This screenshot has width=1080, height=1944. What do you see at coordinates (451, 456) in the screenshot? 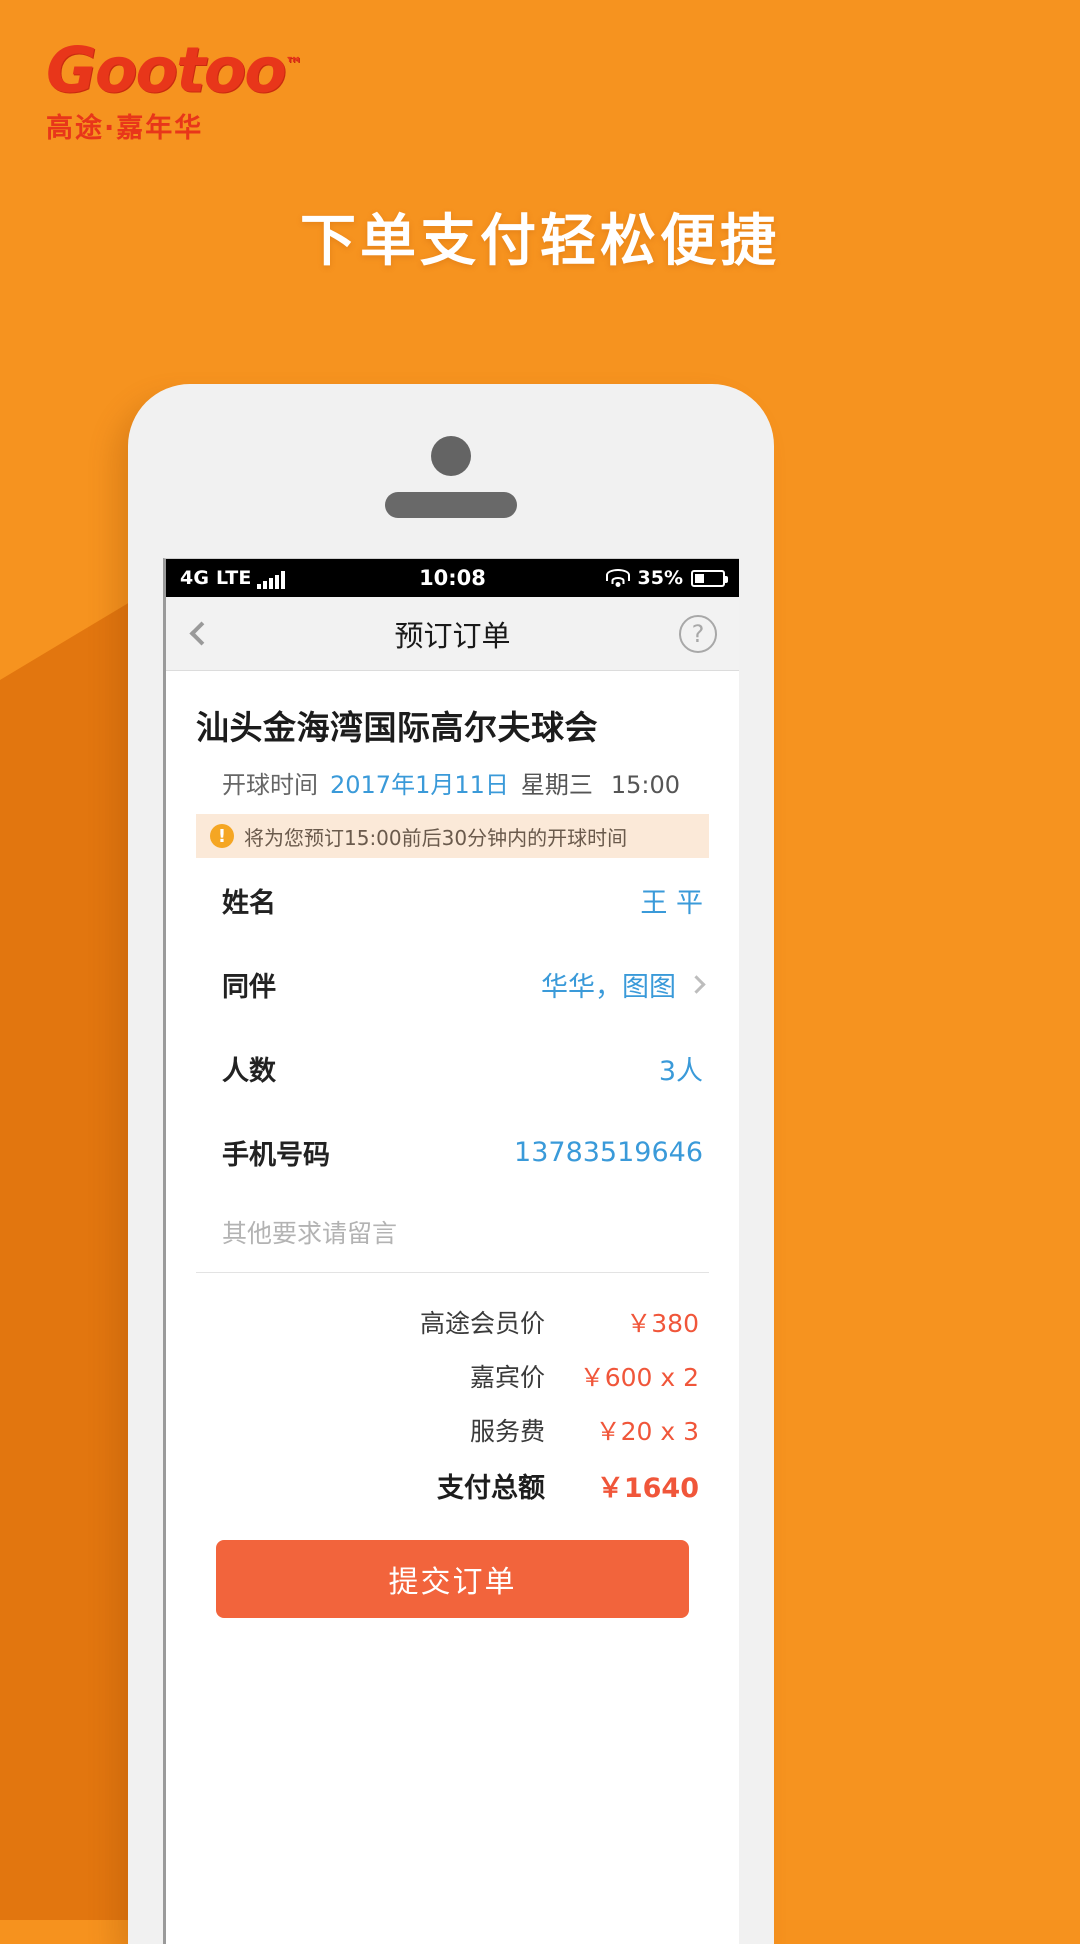
I see `phone-camera-icon` at bounding box center [451, 456].